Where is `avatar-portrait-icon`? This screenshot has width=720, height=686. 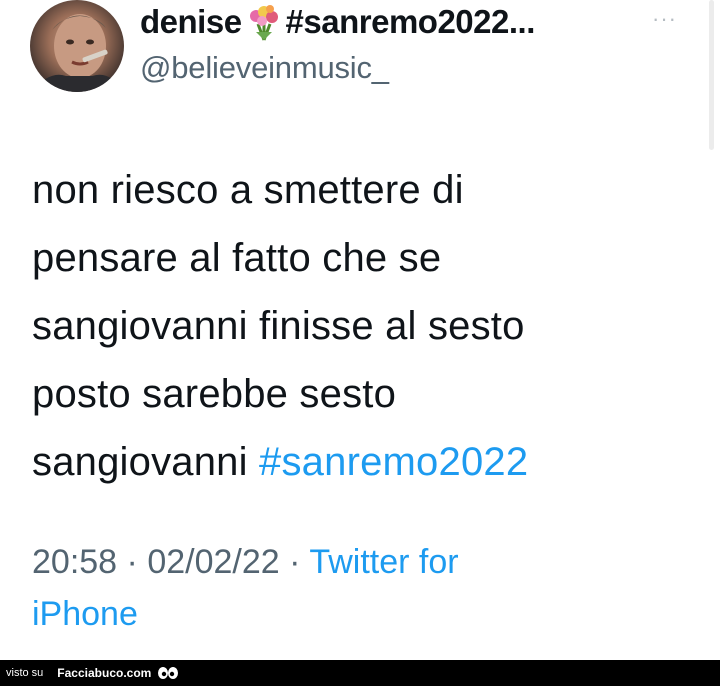 avatar-portrait-icon is located at coordinates (77, 53).